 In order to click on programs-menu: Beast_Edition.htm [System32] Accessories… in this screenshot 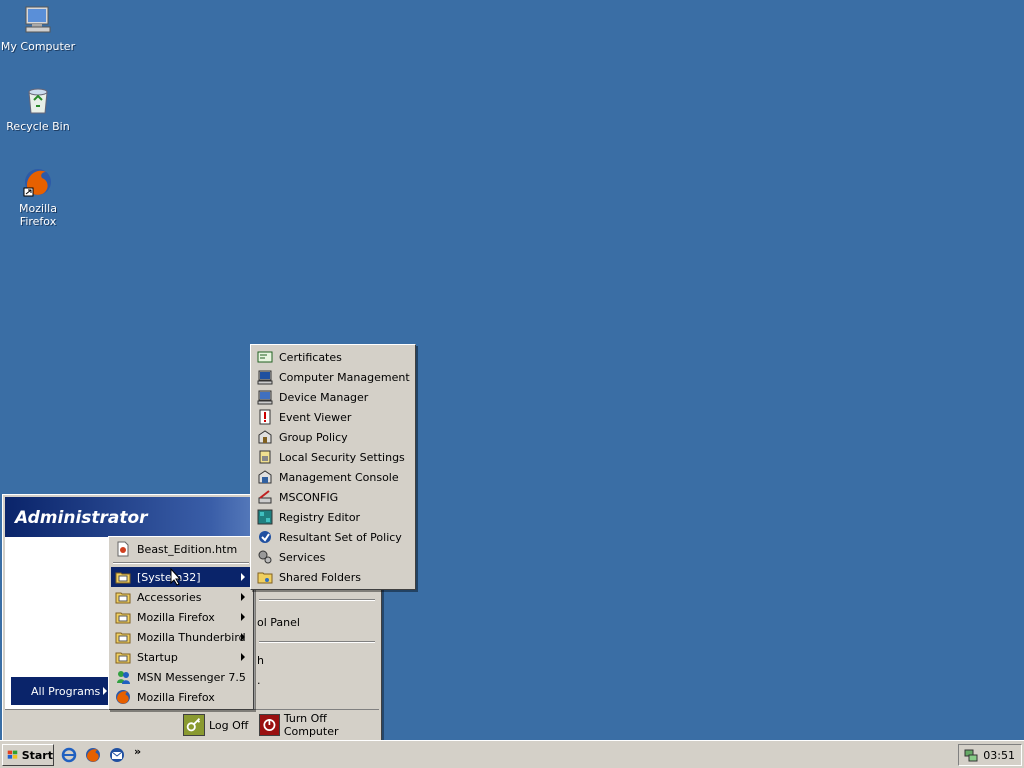, I will do `click(181, 623)`.